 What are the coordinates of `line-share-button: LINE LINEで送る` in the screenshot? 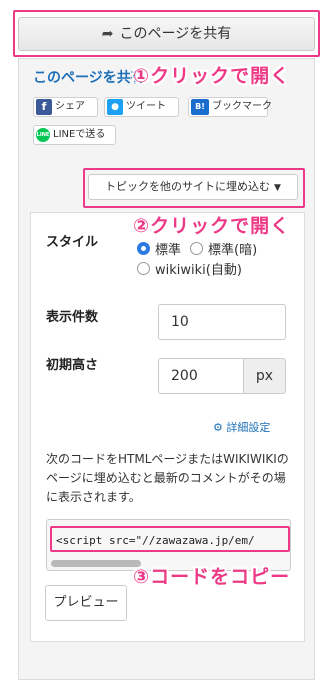 It's located at (74, 135).